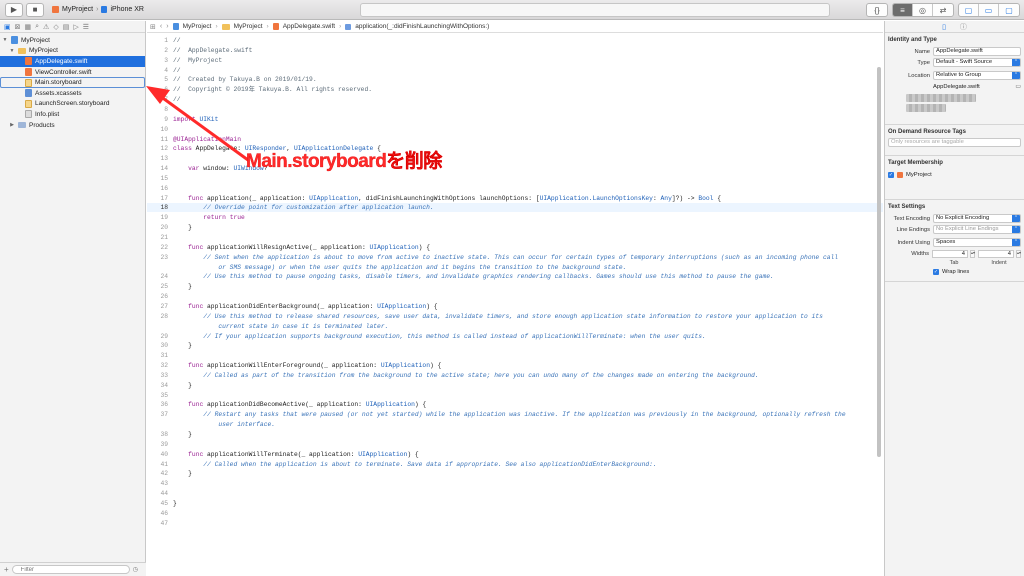 This screenshot has height=576, width=1024. Describe the element at coordinates (1018, 86) in the screenshot. I see `folder-icon: ▭` at that location.